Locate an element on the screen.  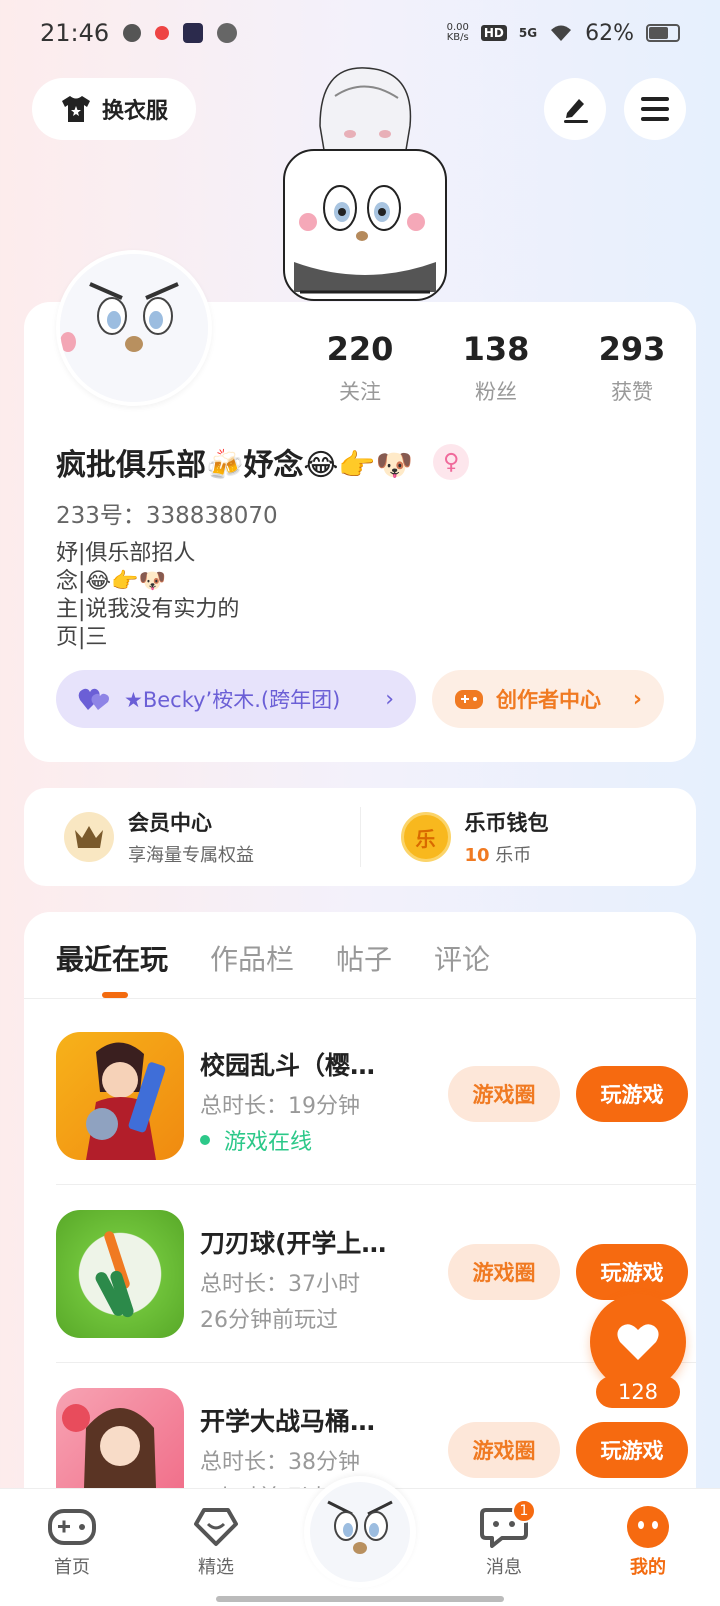
mine-face-icon is located at coordinates (648, 1527).